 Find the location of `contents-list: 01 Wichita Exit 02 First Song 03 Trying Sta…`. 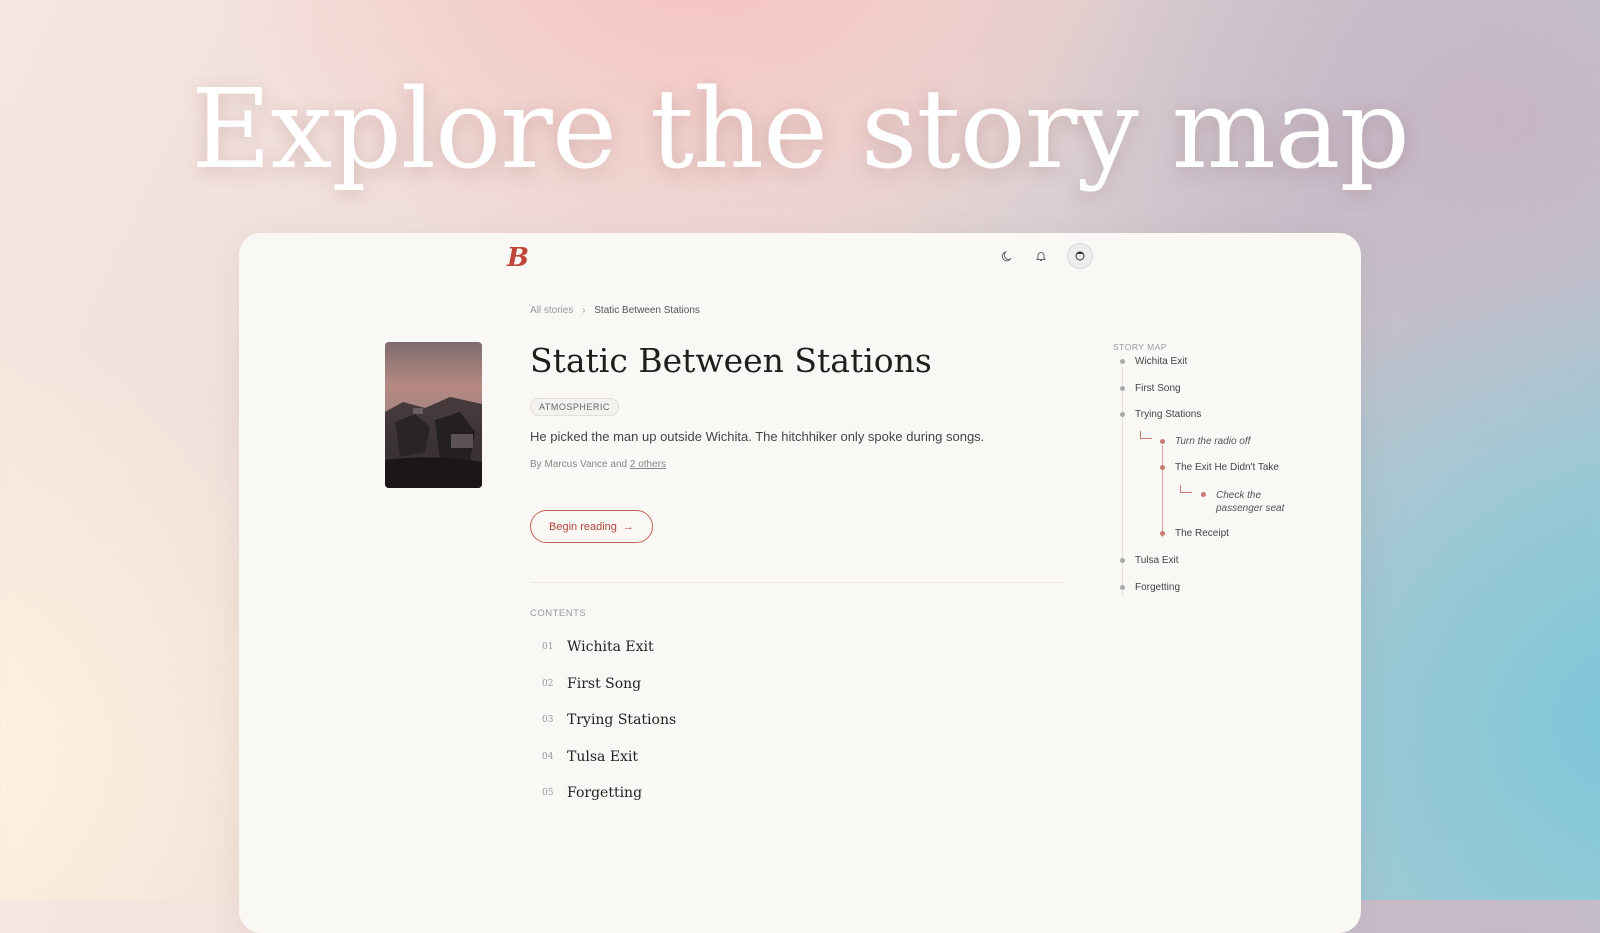

contents-list: 01 Wichita Exit 02 First Song 03 Trying Sta… is located at coordinates (609, 720).